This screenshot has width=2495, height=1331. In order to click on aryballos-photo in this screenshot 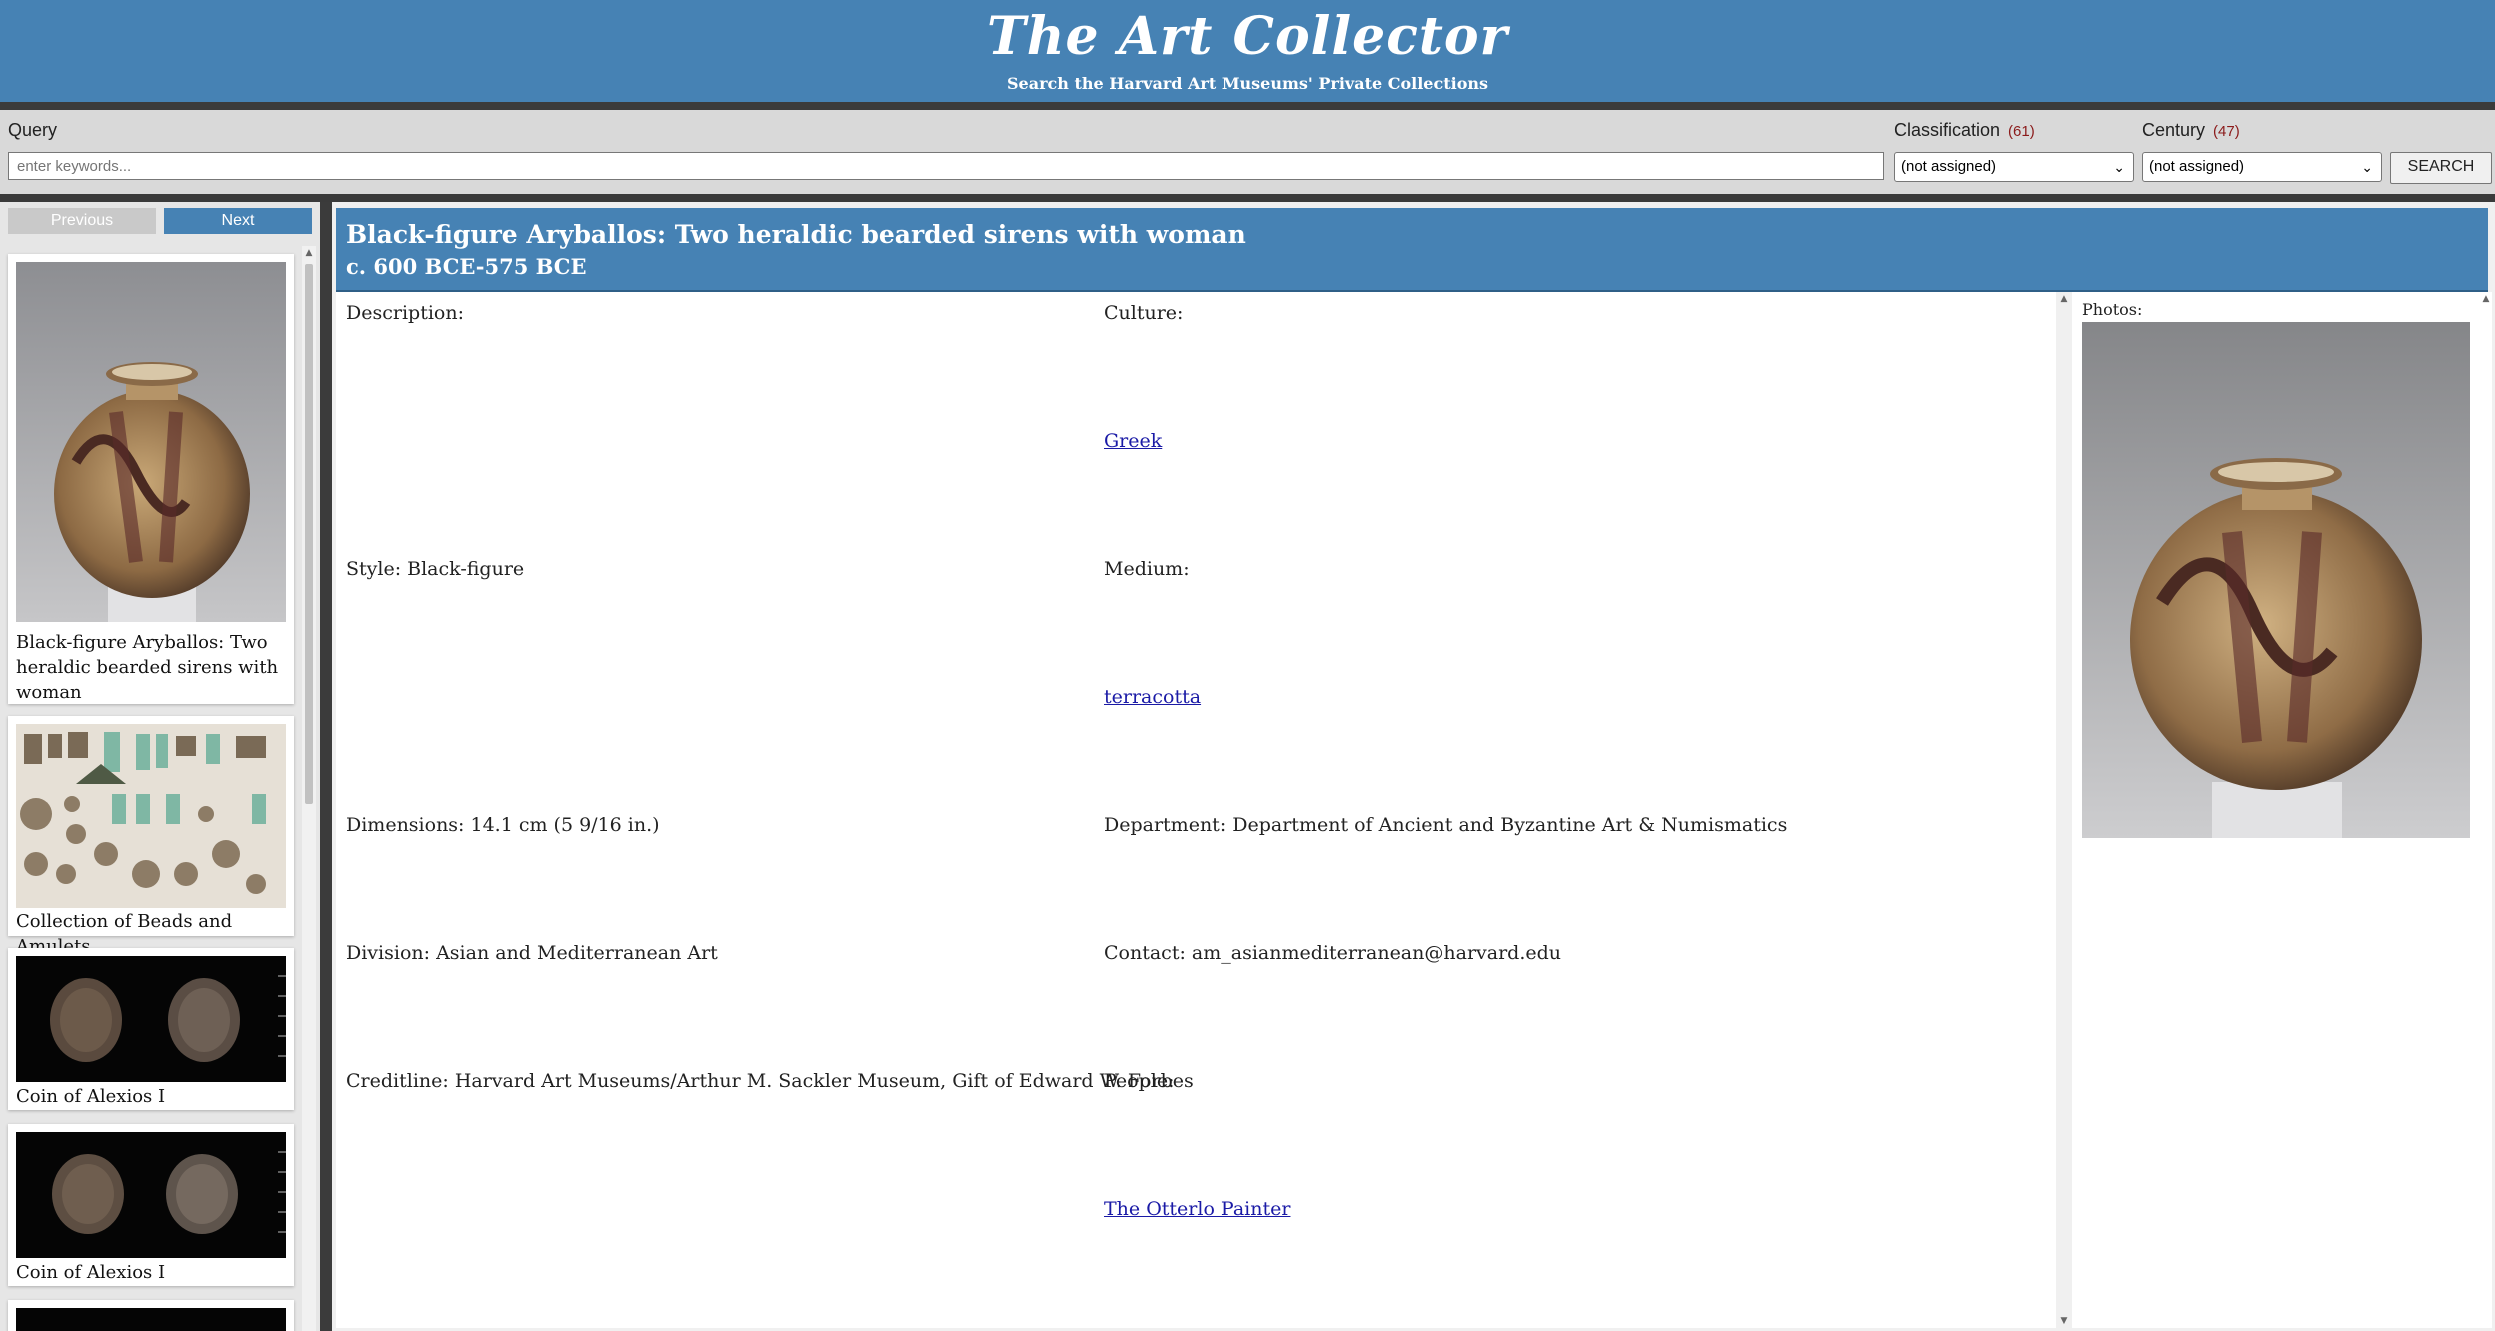, I will do `click(2276, 580)`.